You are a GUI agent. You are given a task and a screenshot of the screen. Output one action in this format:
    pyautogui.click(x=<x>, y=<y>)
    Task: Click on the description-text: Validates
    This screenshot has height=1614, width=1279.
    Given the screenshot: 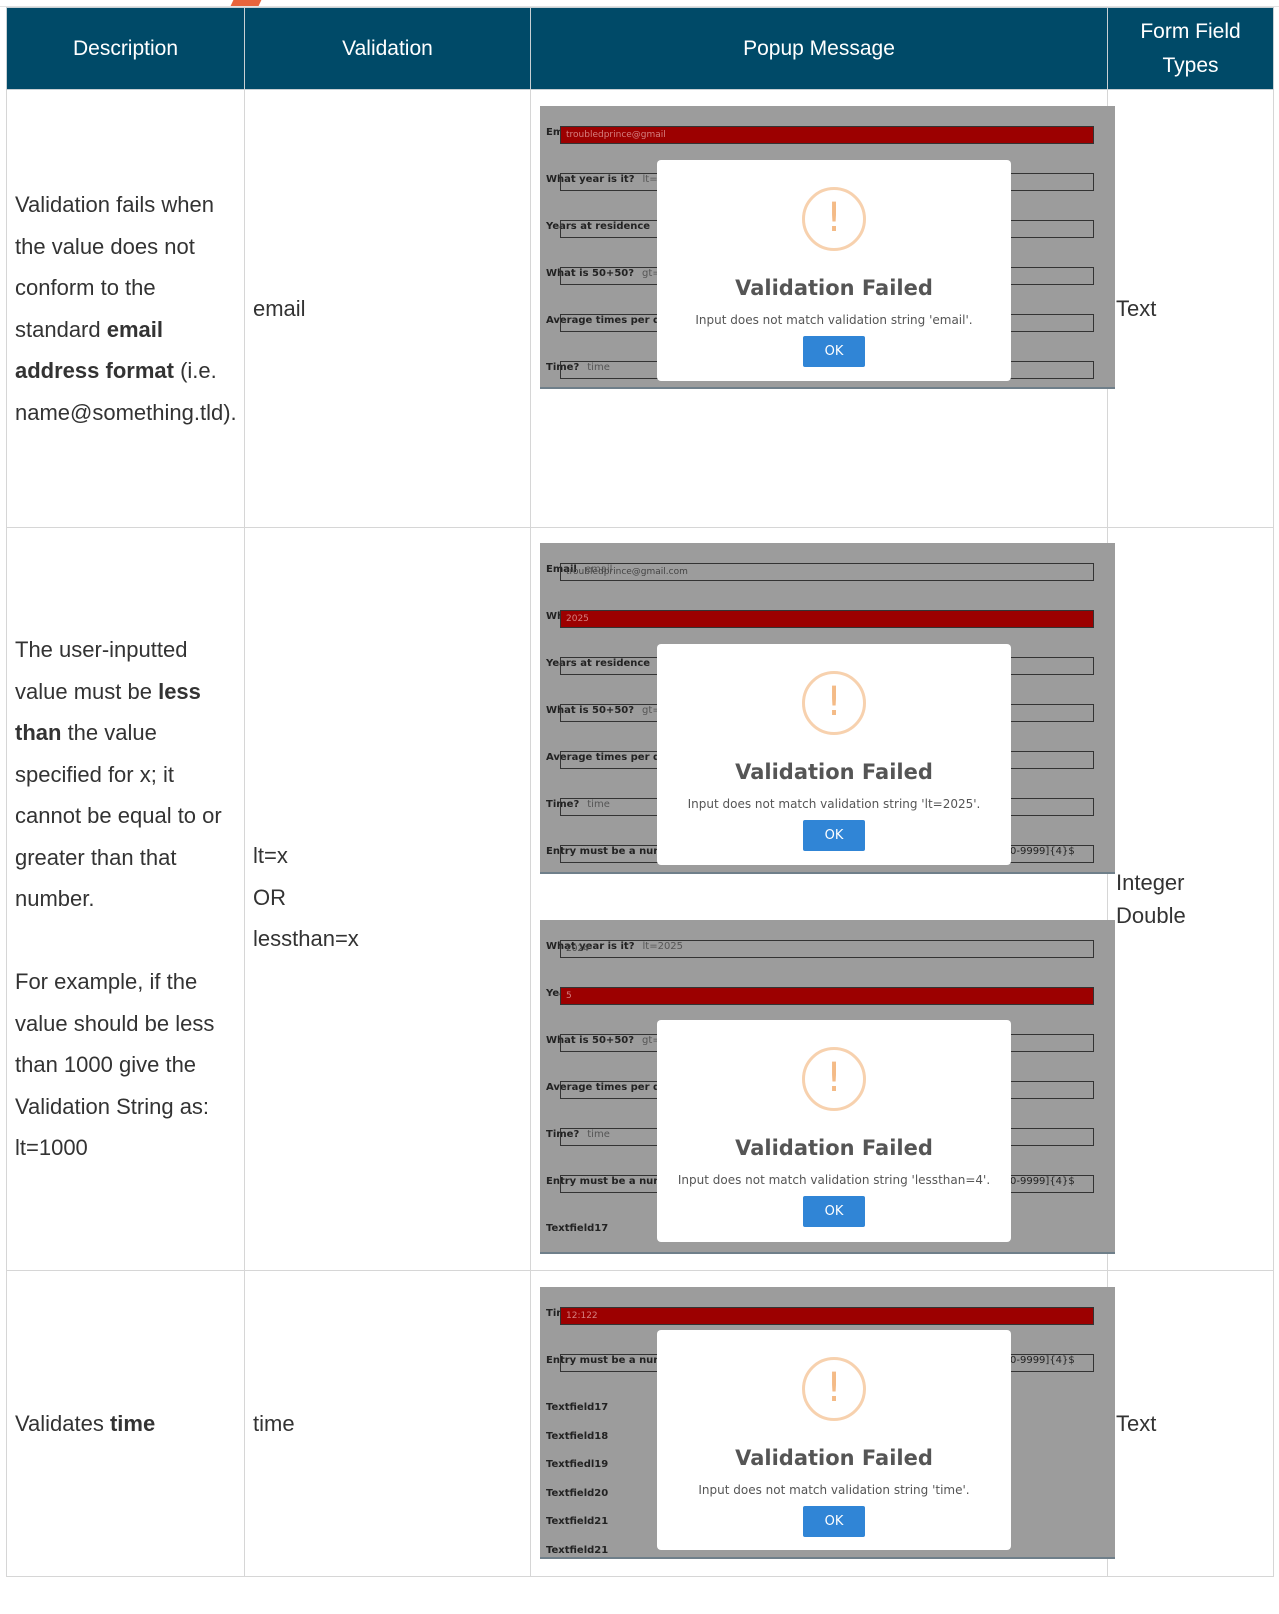 What is the action you would take?
    pyautogui.click(x=62, y=1423)
    